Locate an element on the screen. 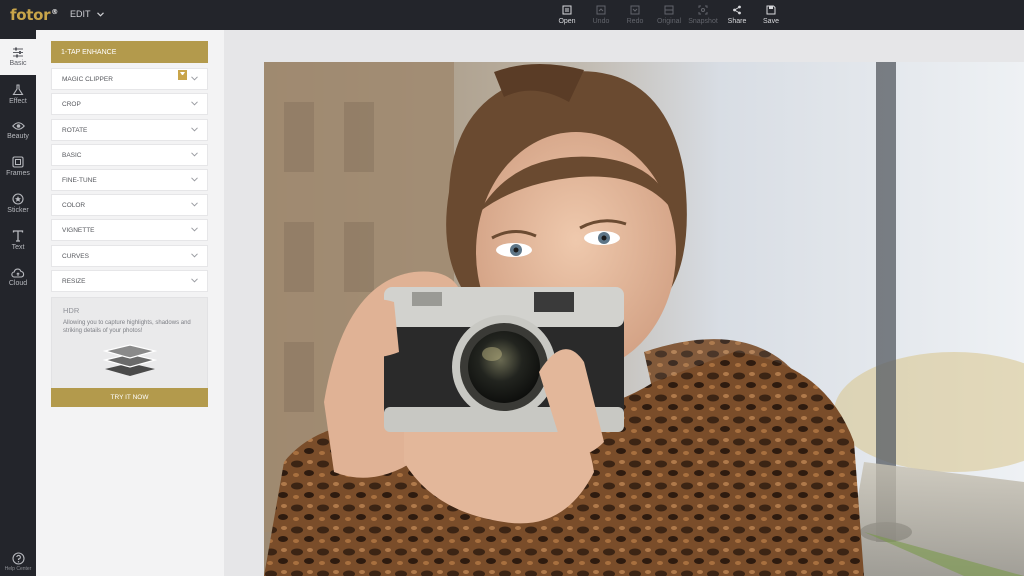 This screenshot has width=1024, height=576. hdr-layers-icon is located at coordinates (130, 360).